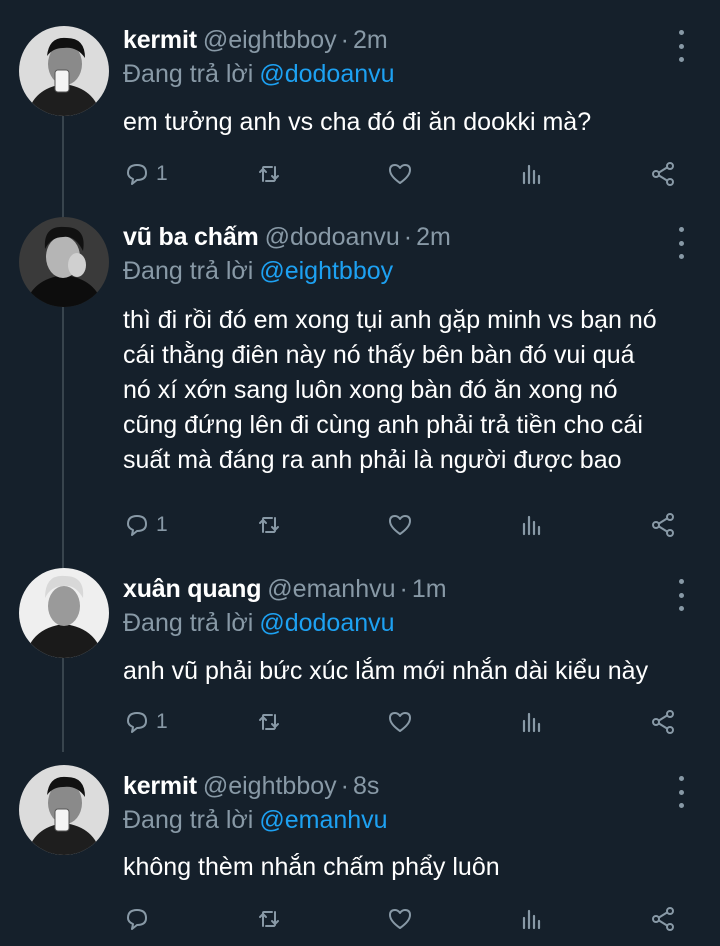 This screenshot has height=946, width=720. I want to click on tweet-text-line: không thèm nhắn chấm phẩy luôn, so click(311, 867).